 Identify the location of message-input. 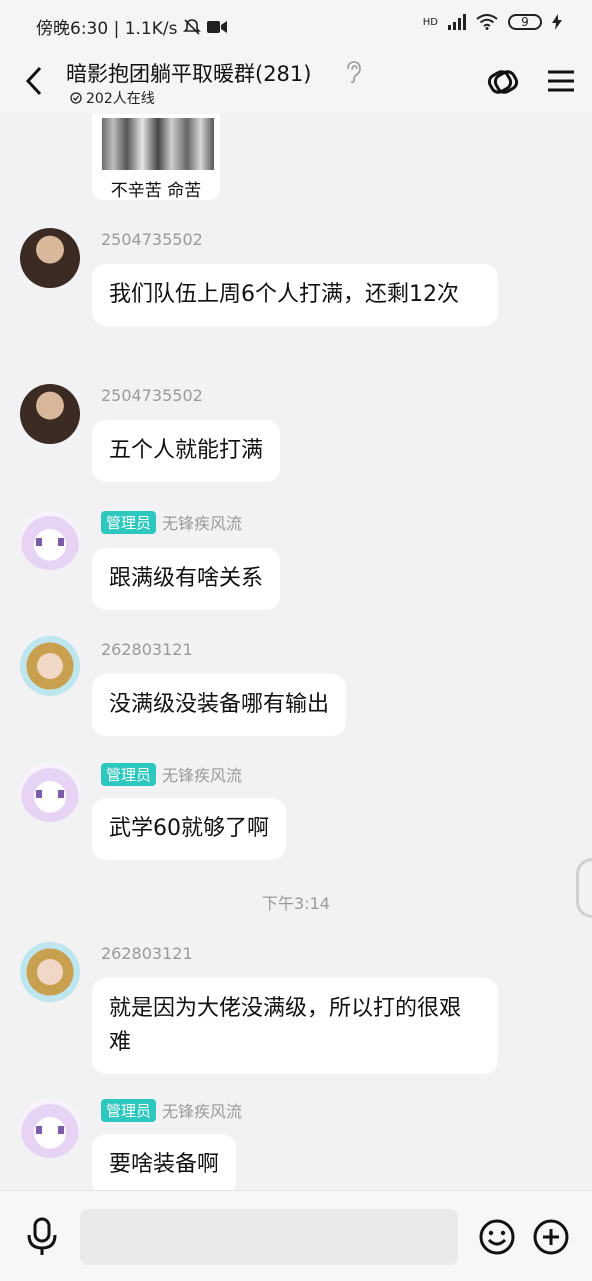
(269, 1237).